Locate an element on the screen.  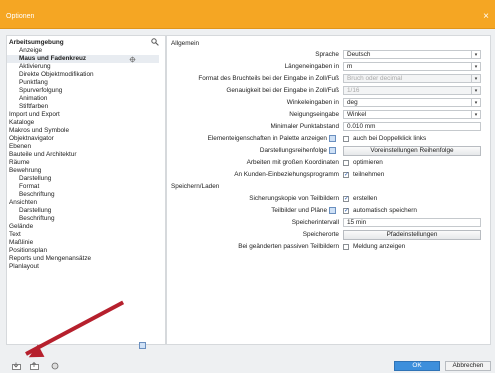
sidebar-item-direkte-objektmodifikation: Direkte Objektmodifikation is located at coordinates (50, 75).